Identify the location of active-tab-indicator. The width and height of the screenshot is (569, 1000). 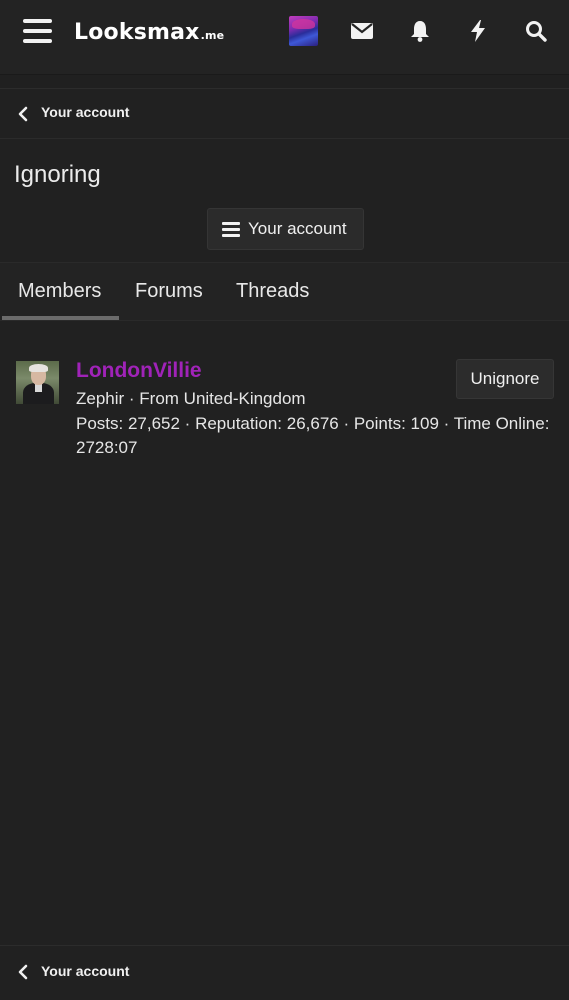
(60, 318).